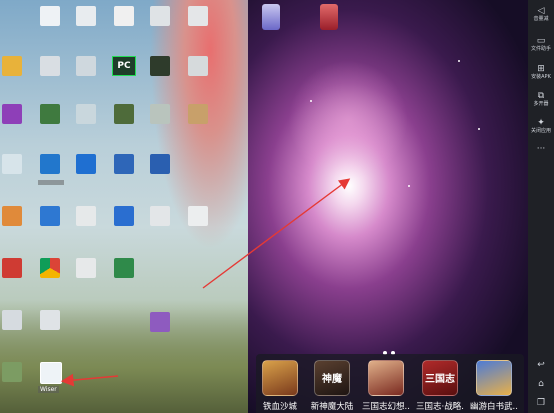 The width and height of the screenshot is (554, 413). What do you see at coordinates (89, 380) in the screenshot?
I see `arrow-to-wiser-icon` at bounding box center [89, 380].